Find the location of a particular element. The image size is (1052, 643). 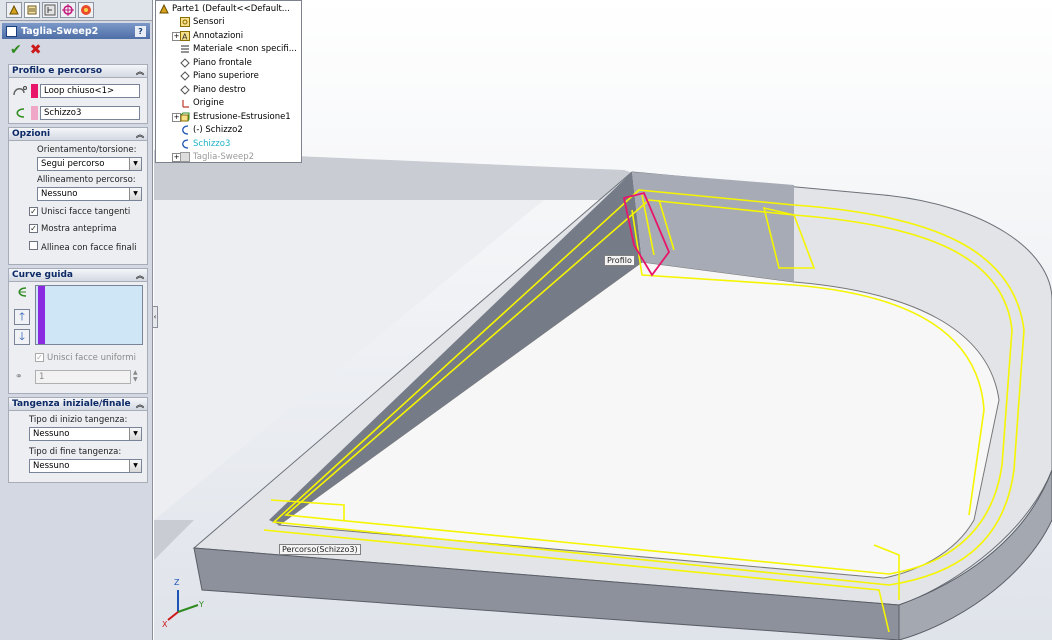

tree-item-label: Schizzo3 is located at coordinates (212, 143).